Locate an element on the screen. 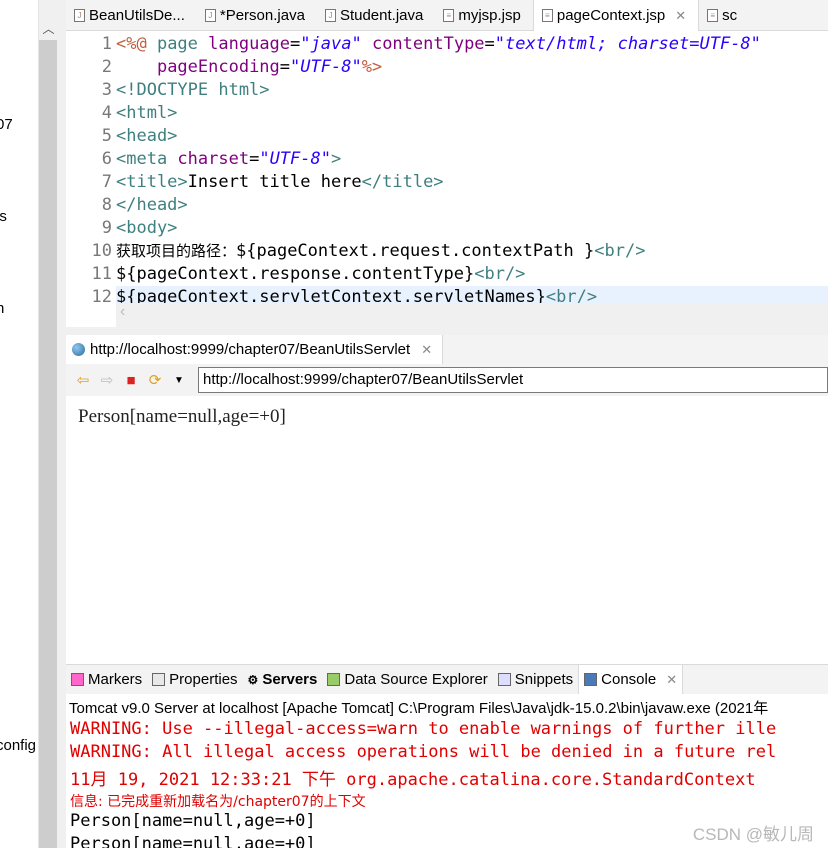 This screenshot has height=848, width=828. servers-icon: ⚙ is located at coordinates (253, 679).